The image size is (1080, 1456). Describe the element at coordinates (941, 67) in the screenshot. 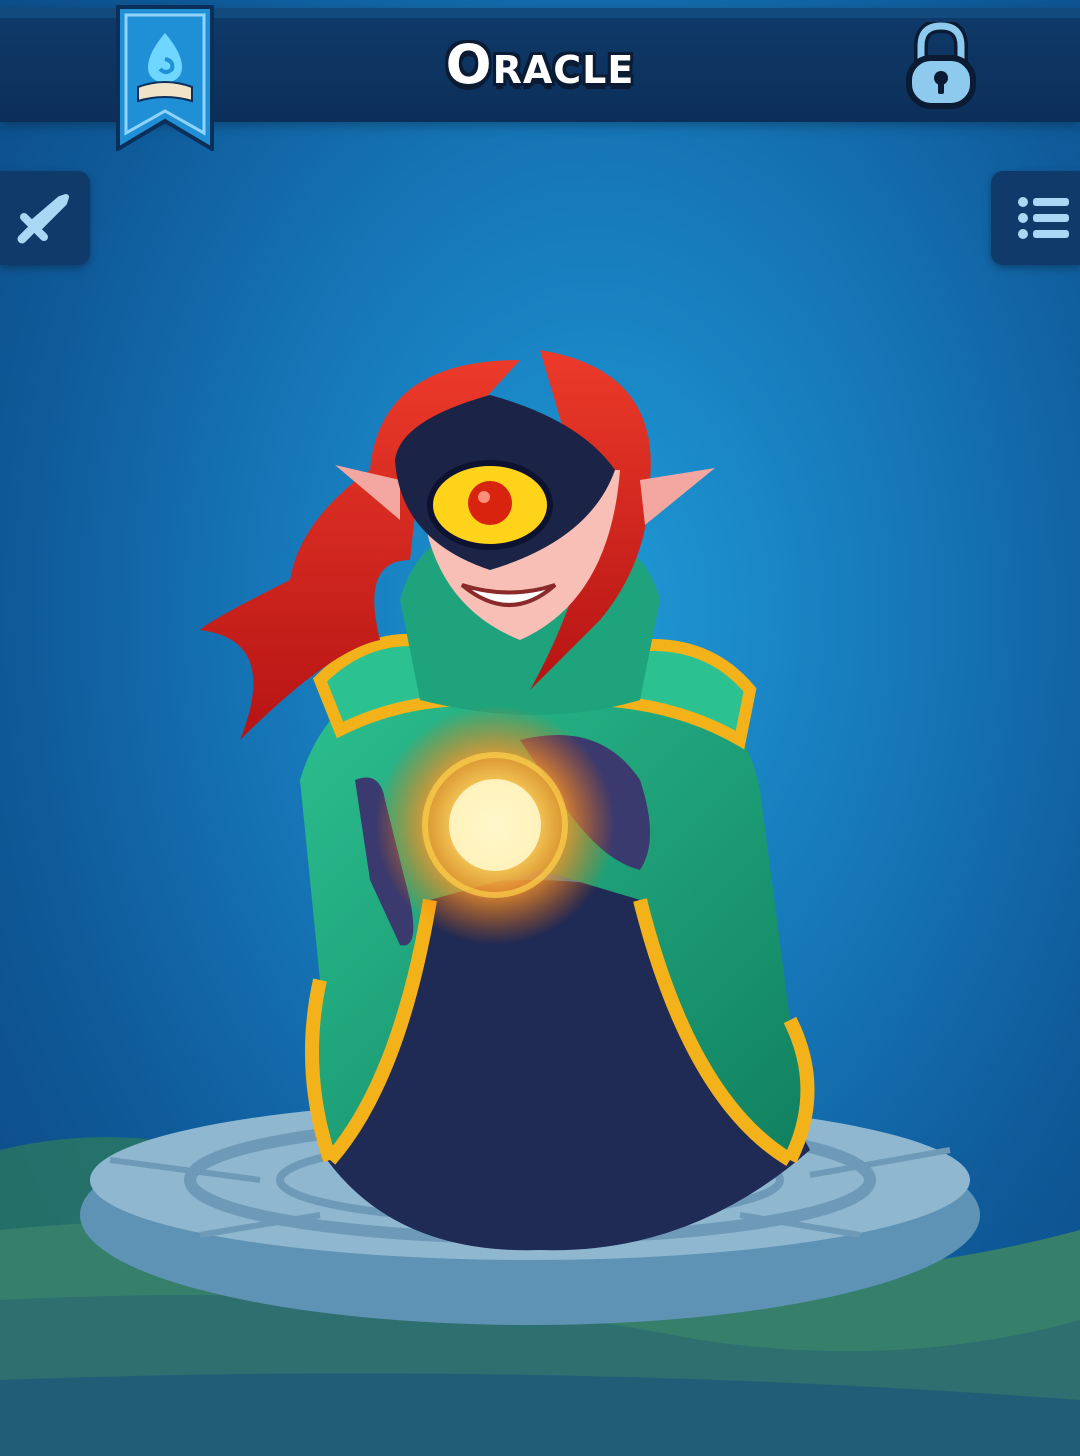

I see `padlock-icon` at that location.